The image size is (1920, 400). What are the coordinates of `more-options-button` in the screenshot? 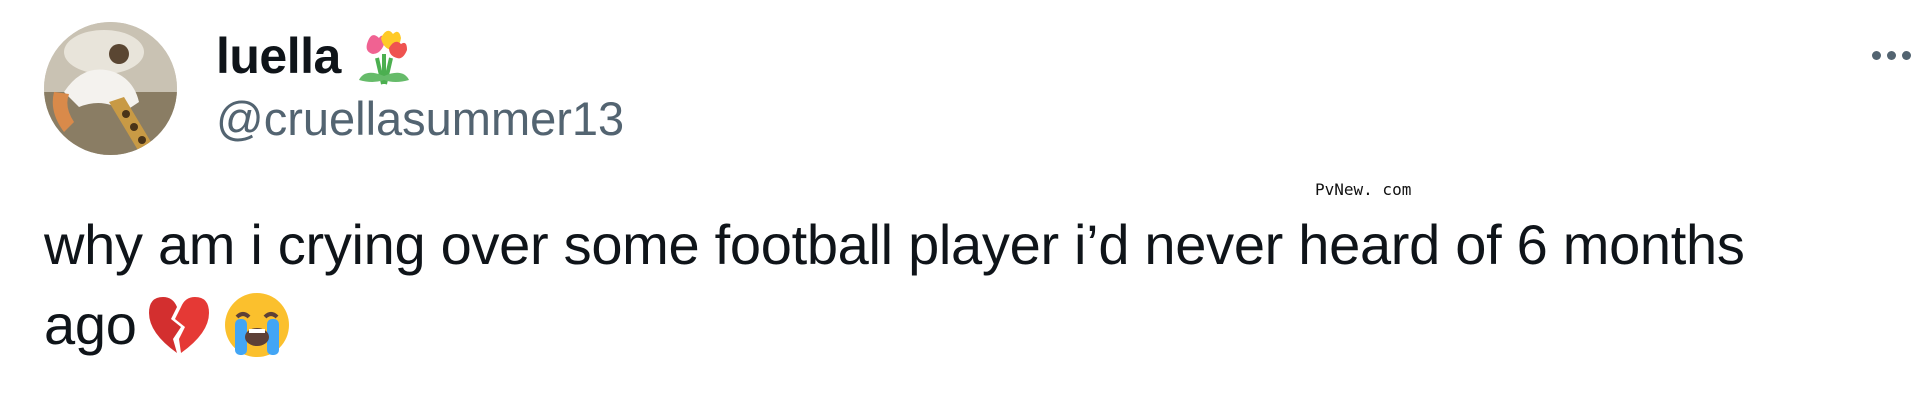 It's located at (1896, 55).